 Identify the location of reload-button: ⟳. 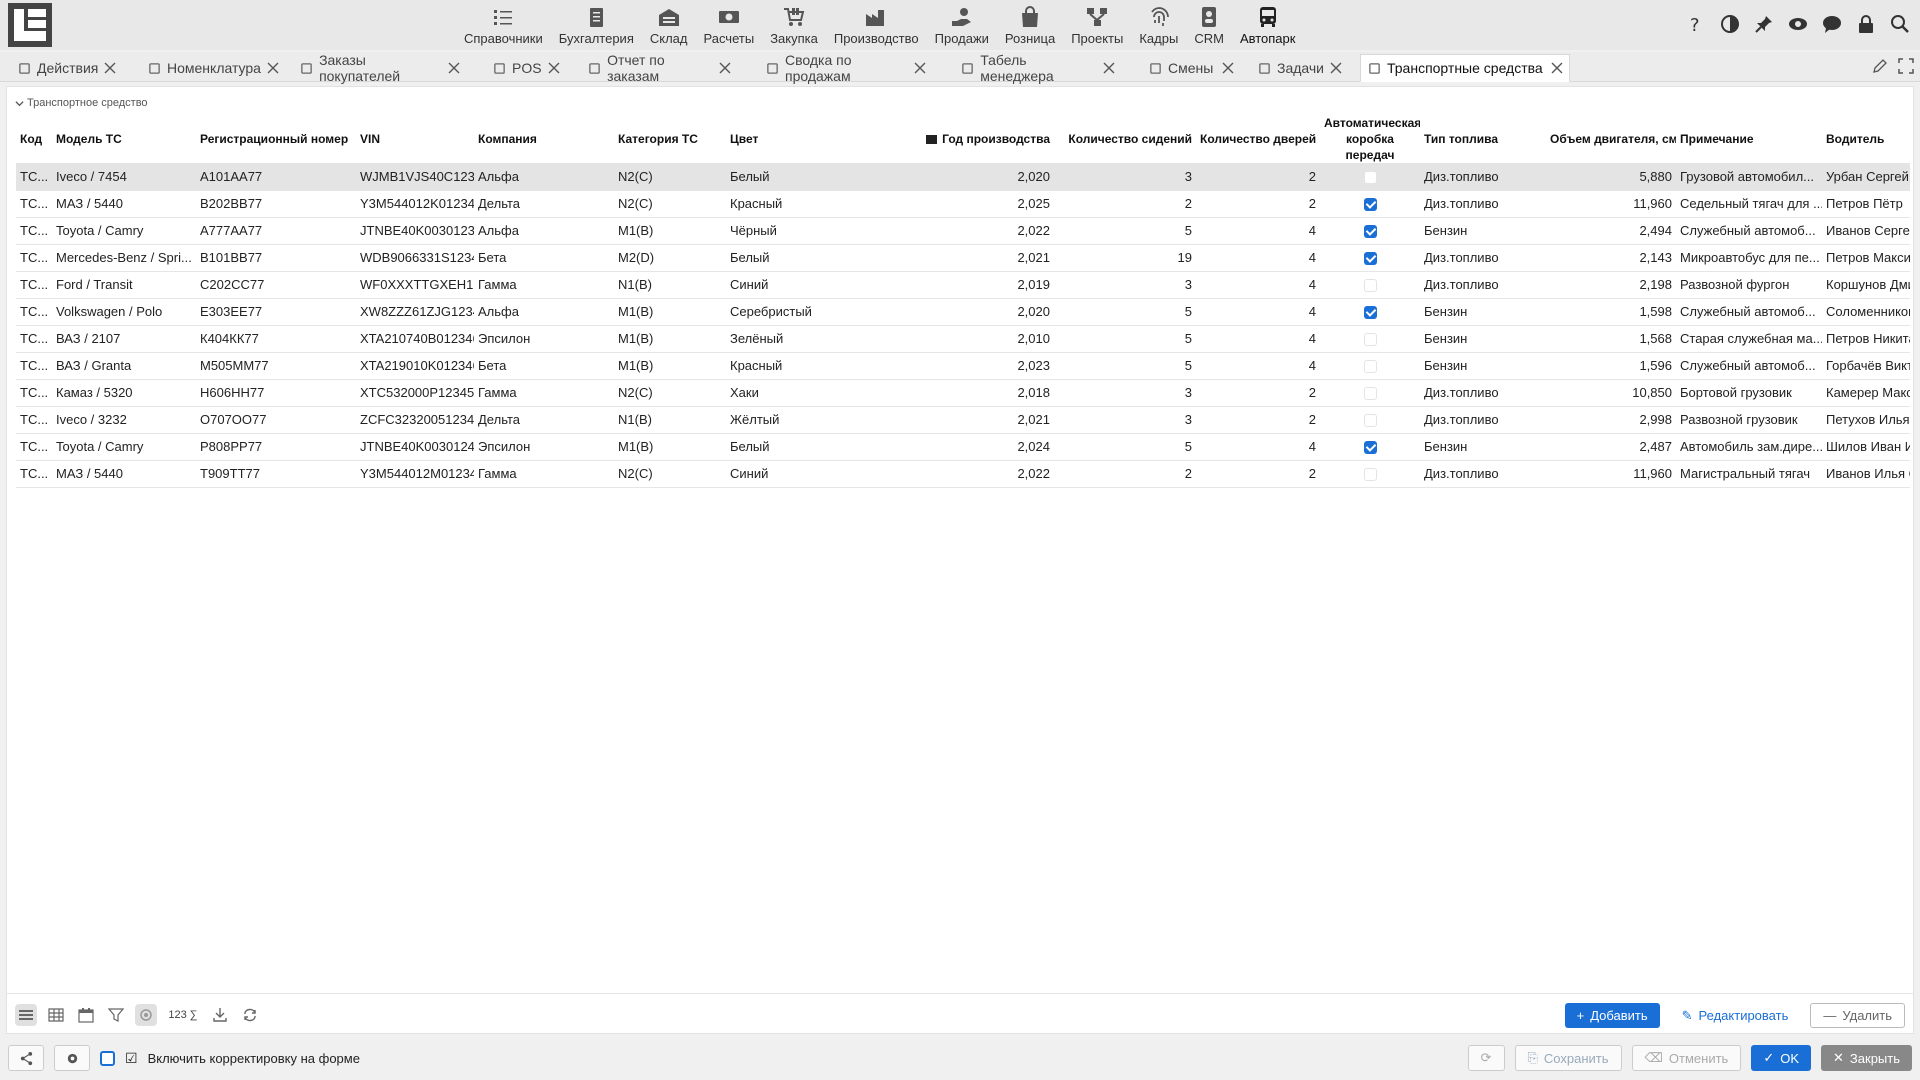
(1486, 1058).